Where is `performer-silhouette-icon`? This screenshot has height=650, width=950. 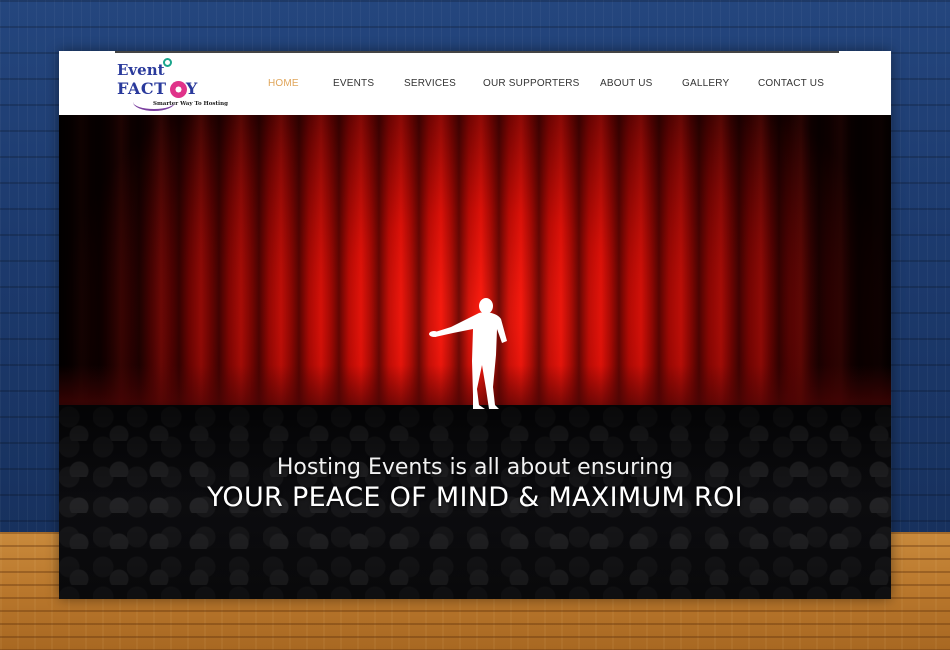 performer-silhouette-icon is located at coordinates (468, 353).